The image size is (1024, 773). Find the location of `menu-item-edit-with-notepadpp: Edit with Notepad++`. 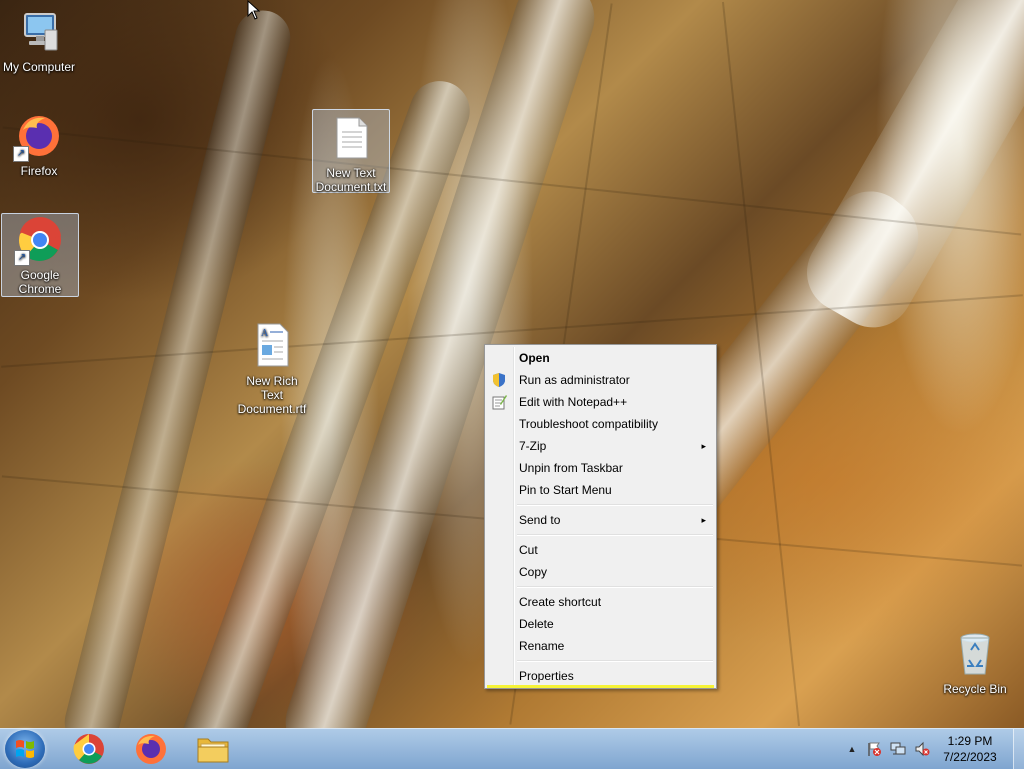

menu-item-edit-with-notepadpp: Edit with Notepad++ is located at coordinates (600, 402).